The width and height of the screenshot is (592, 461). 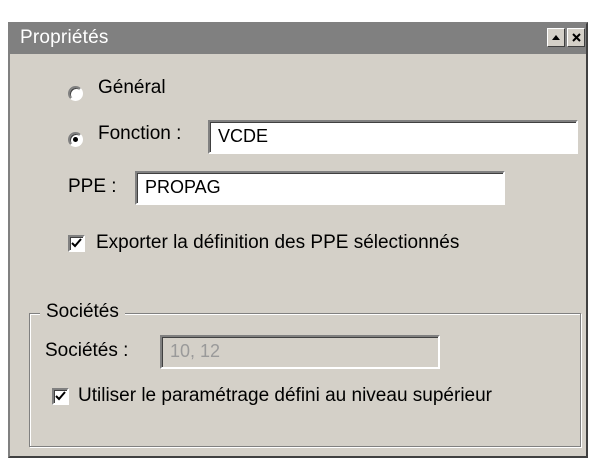 What do you see at coordinates (82, 312) in the screenshot?
I see `societes-group-title: Sociétés` at bounding box center [82, 312].